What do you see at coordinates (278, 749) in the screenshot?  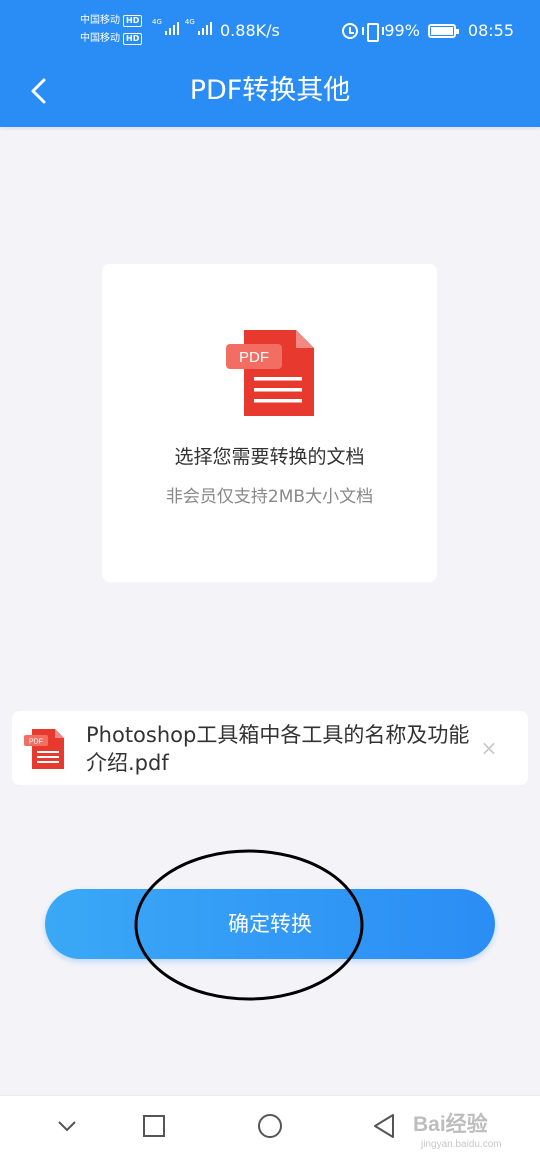 I see `file-name: Photoshop工具箱中各工具的名称及功能介绍.pdf` at bounding box center [278, 749].